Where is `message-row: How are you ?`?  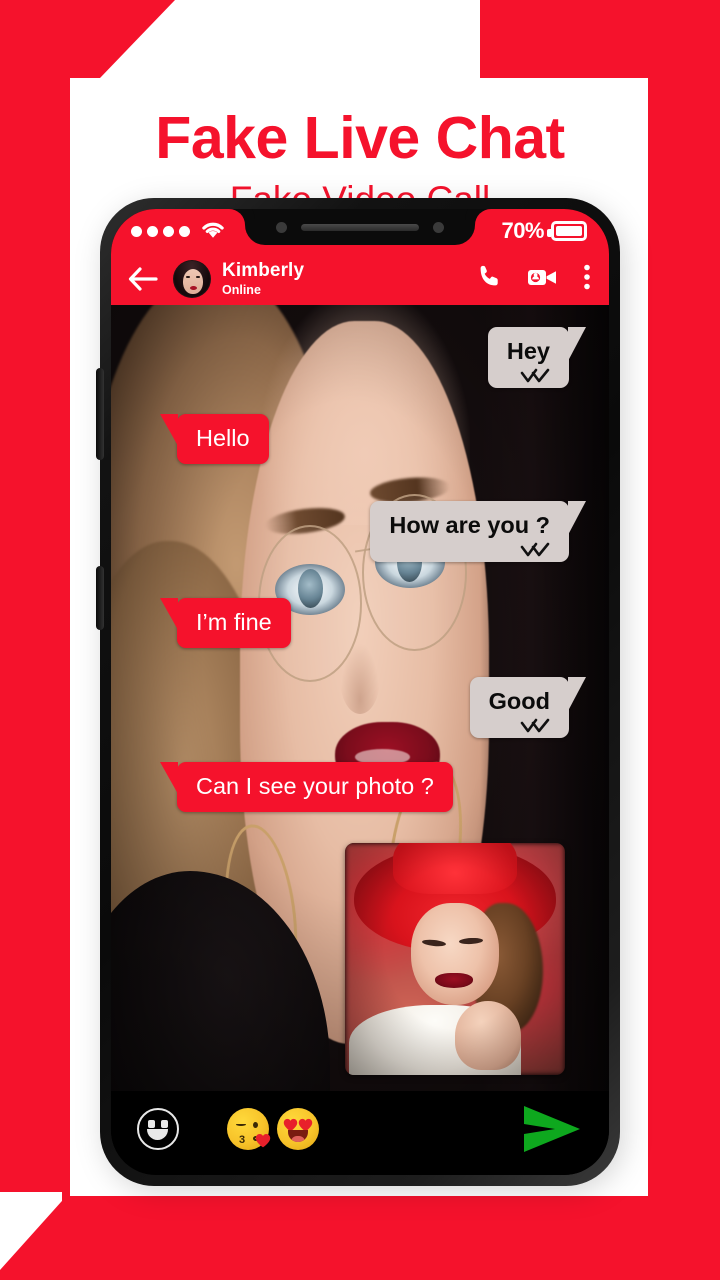
message-row: How are you ? is located at coordinates (478, 531).